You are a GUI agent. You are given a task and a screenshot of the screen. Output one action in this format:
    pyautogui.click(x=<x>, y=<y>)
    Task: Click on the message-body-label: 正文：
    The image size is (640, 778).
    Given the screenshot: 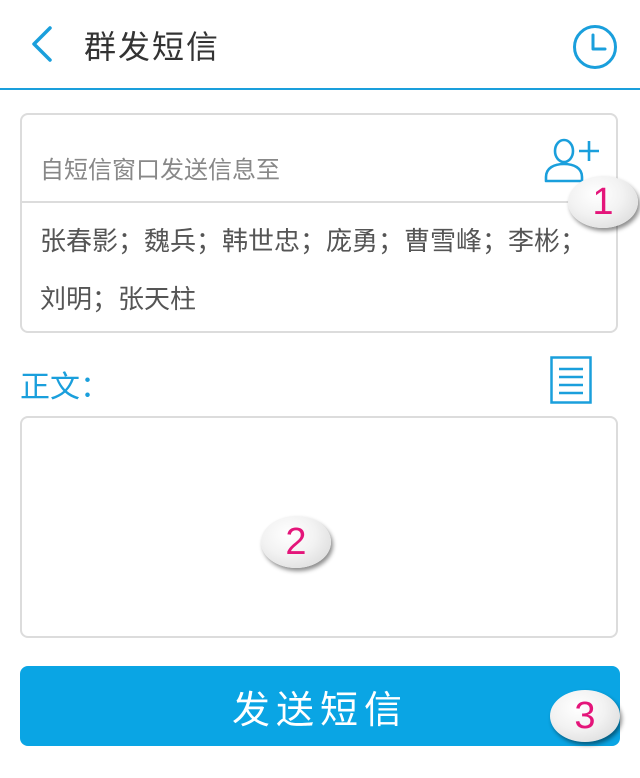 What is the action you would take?
    pyautogui.click(x=65, y=387)
    